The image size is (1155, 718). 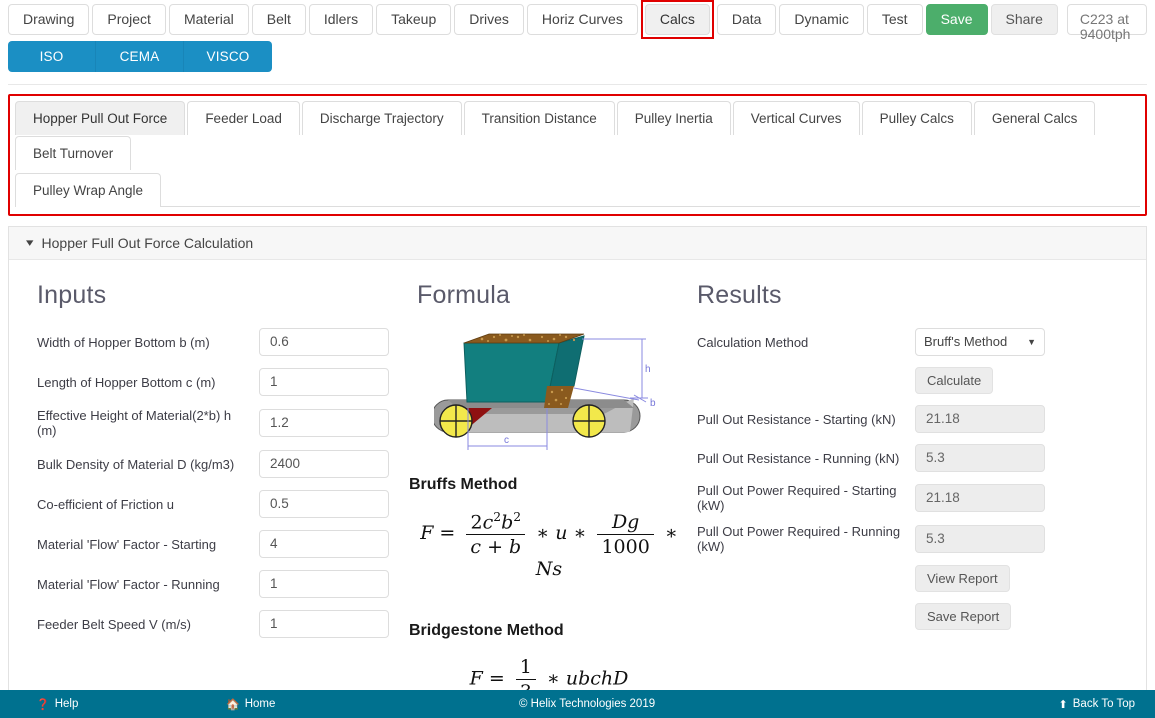 What do you see at coordinates (324, 624) in the screenshot?
I see `input-feeder-belt-speed: 1` at bounding box center [324, 624].